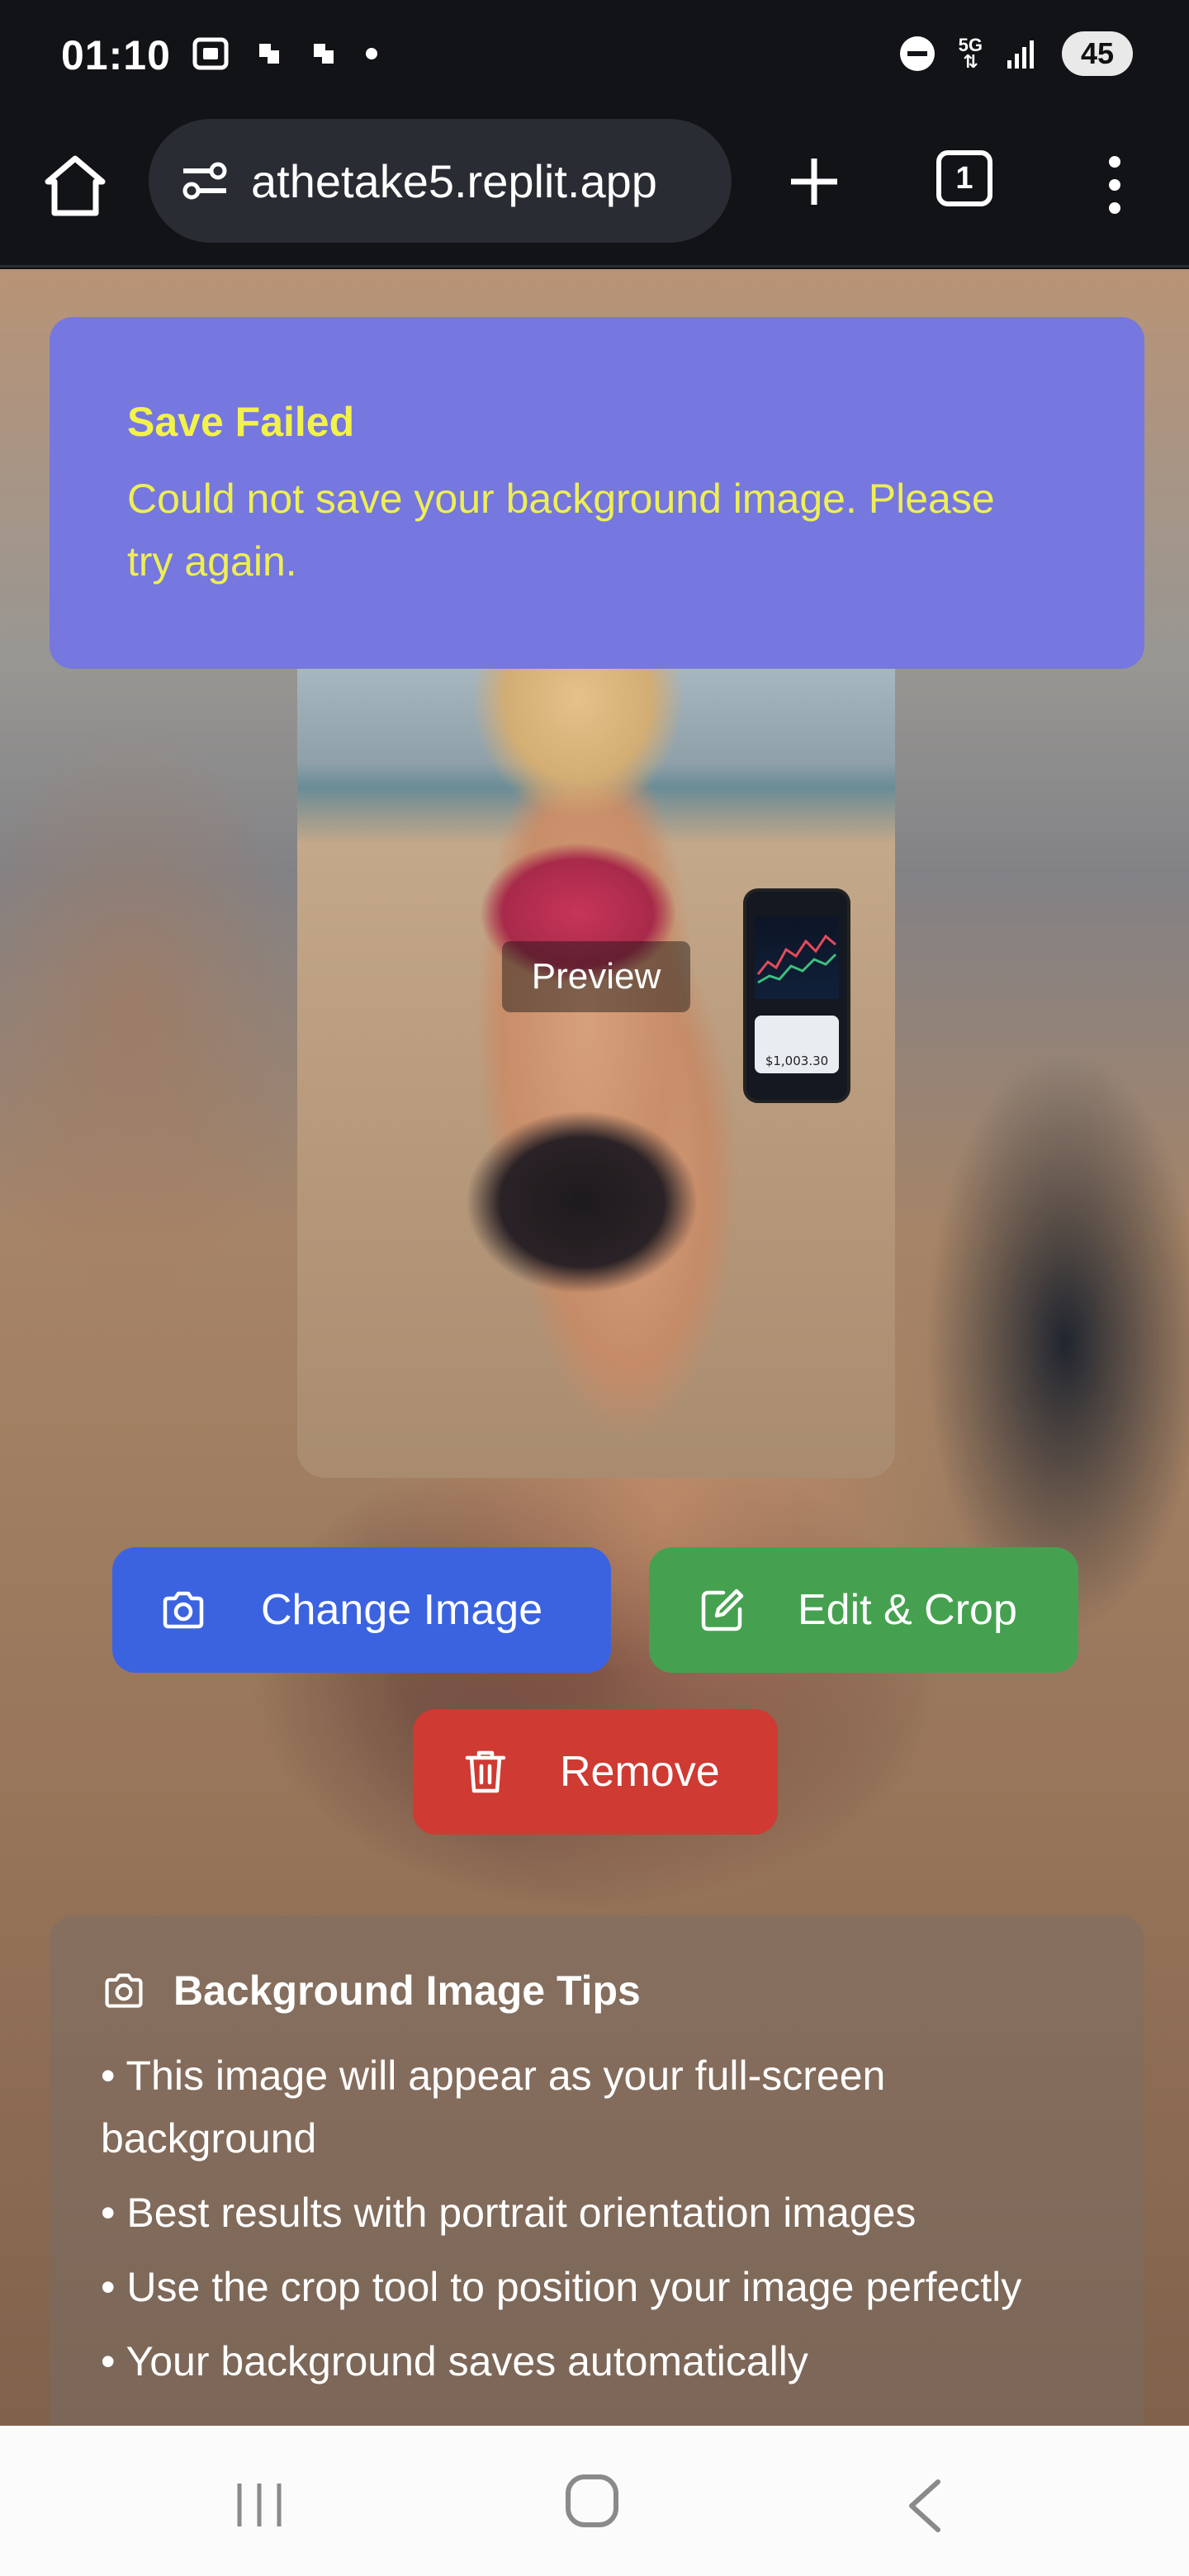 The height and width of the screenshot is (2576, 1189). I want to click on screenshot-icon, so click(210, 53).